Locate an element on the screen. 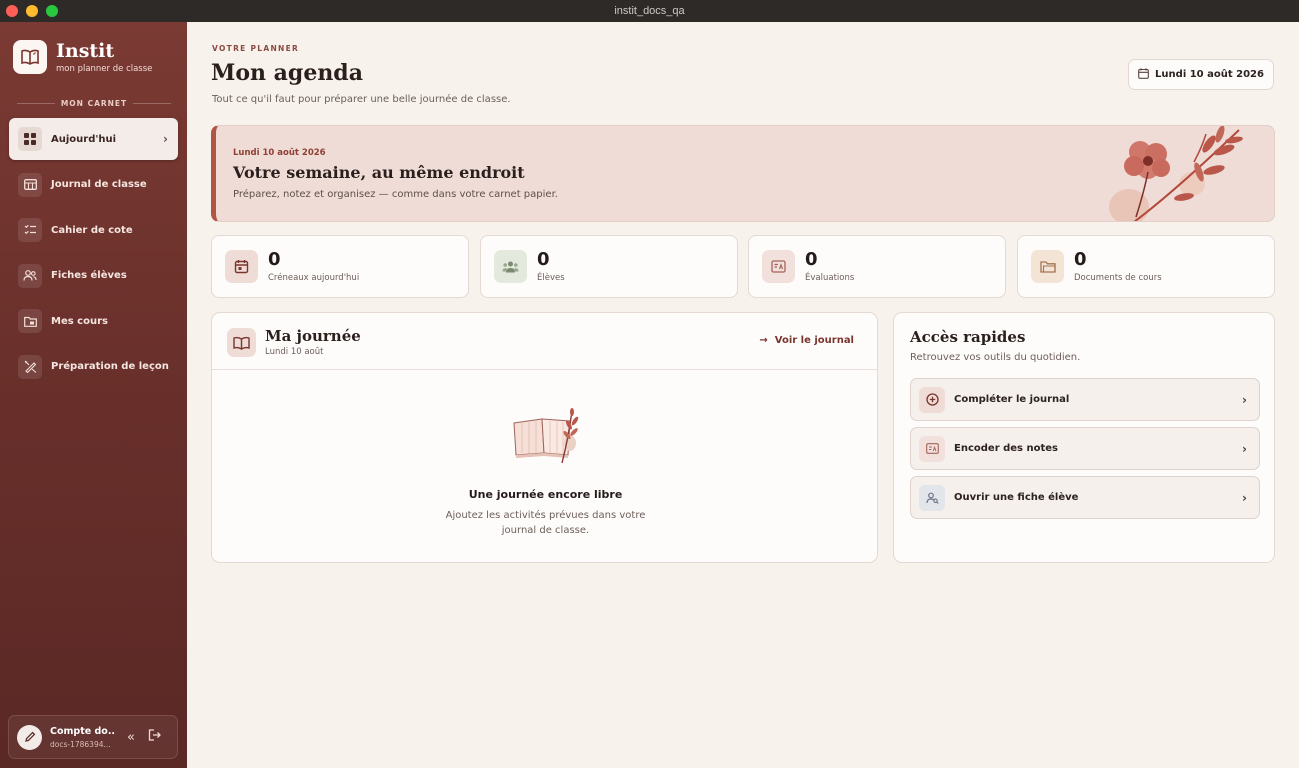  stat-card-documents: 0 Documents de cours is located at coordinates (1146, 266).